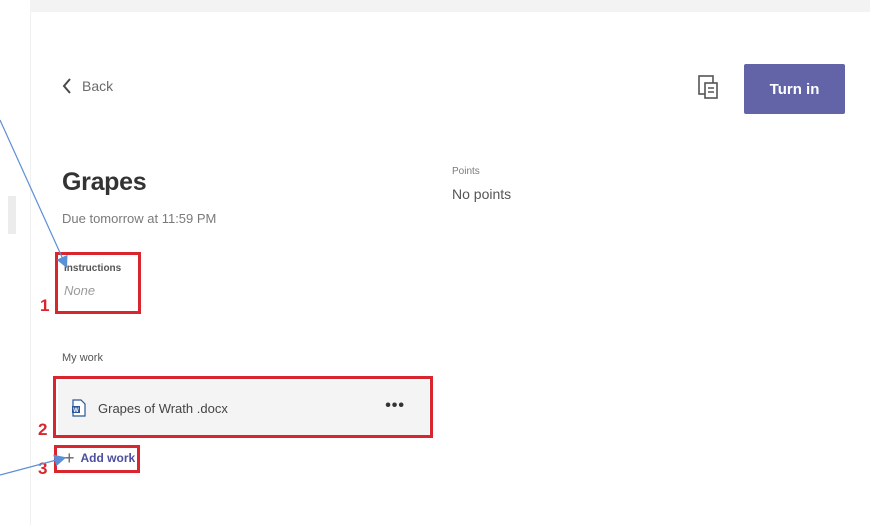 This screenshot has width=883, height=525. Describe the element at coordinates (43, 429) in the screenshot. I see `annotation-number-2: 2` at that location.